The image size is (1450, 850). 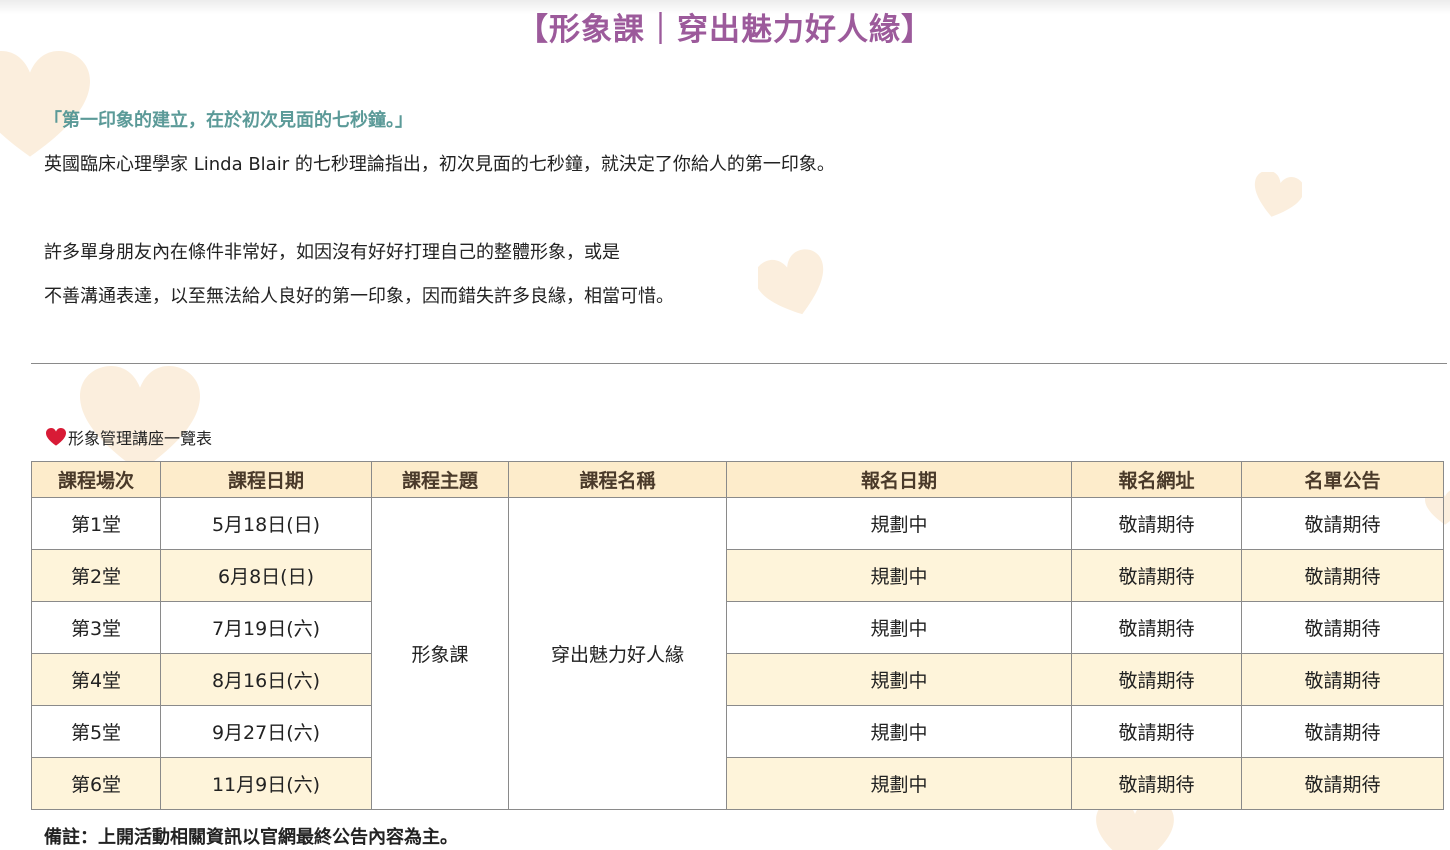 What do you see at coordinates (96, 679) in the screenshot?
I see `cell-session: 第4堂` at bounding box center [96, 679].